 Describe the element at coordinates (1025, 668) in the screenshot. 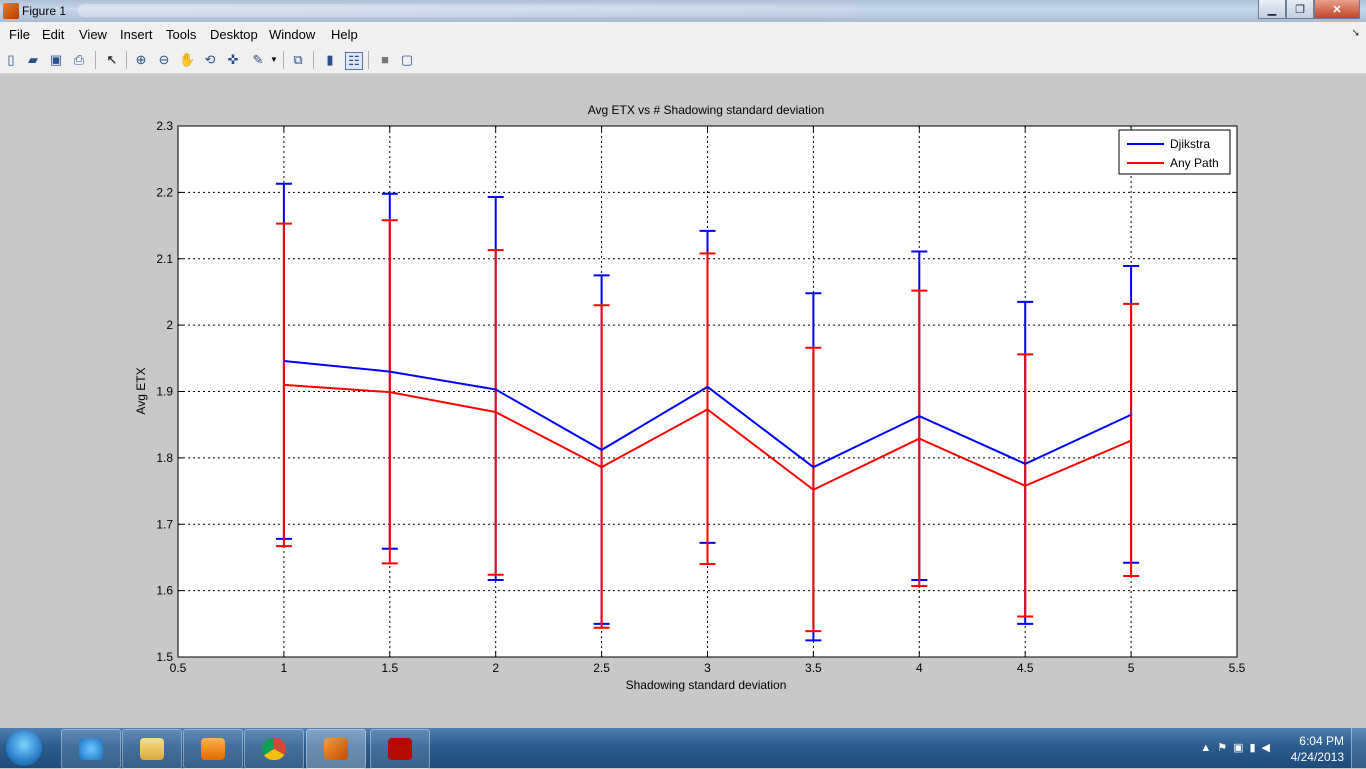

I see `x-tick-label: 4.5` at that location.